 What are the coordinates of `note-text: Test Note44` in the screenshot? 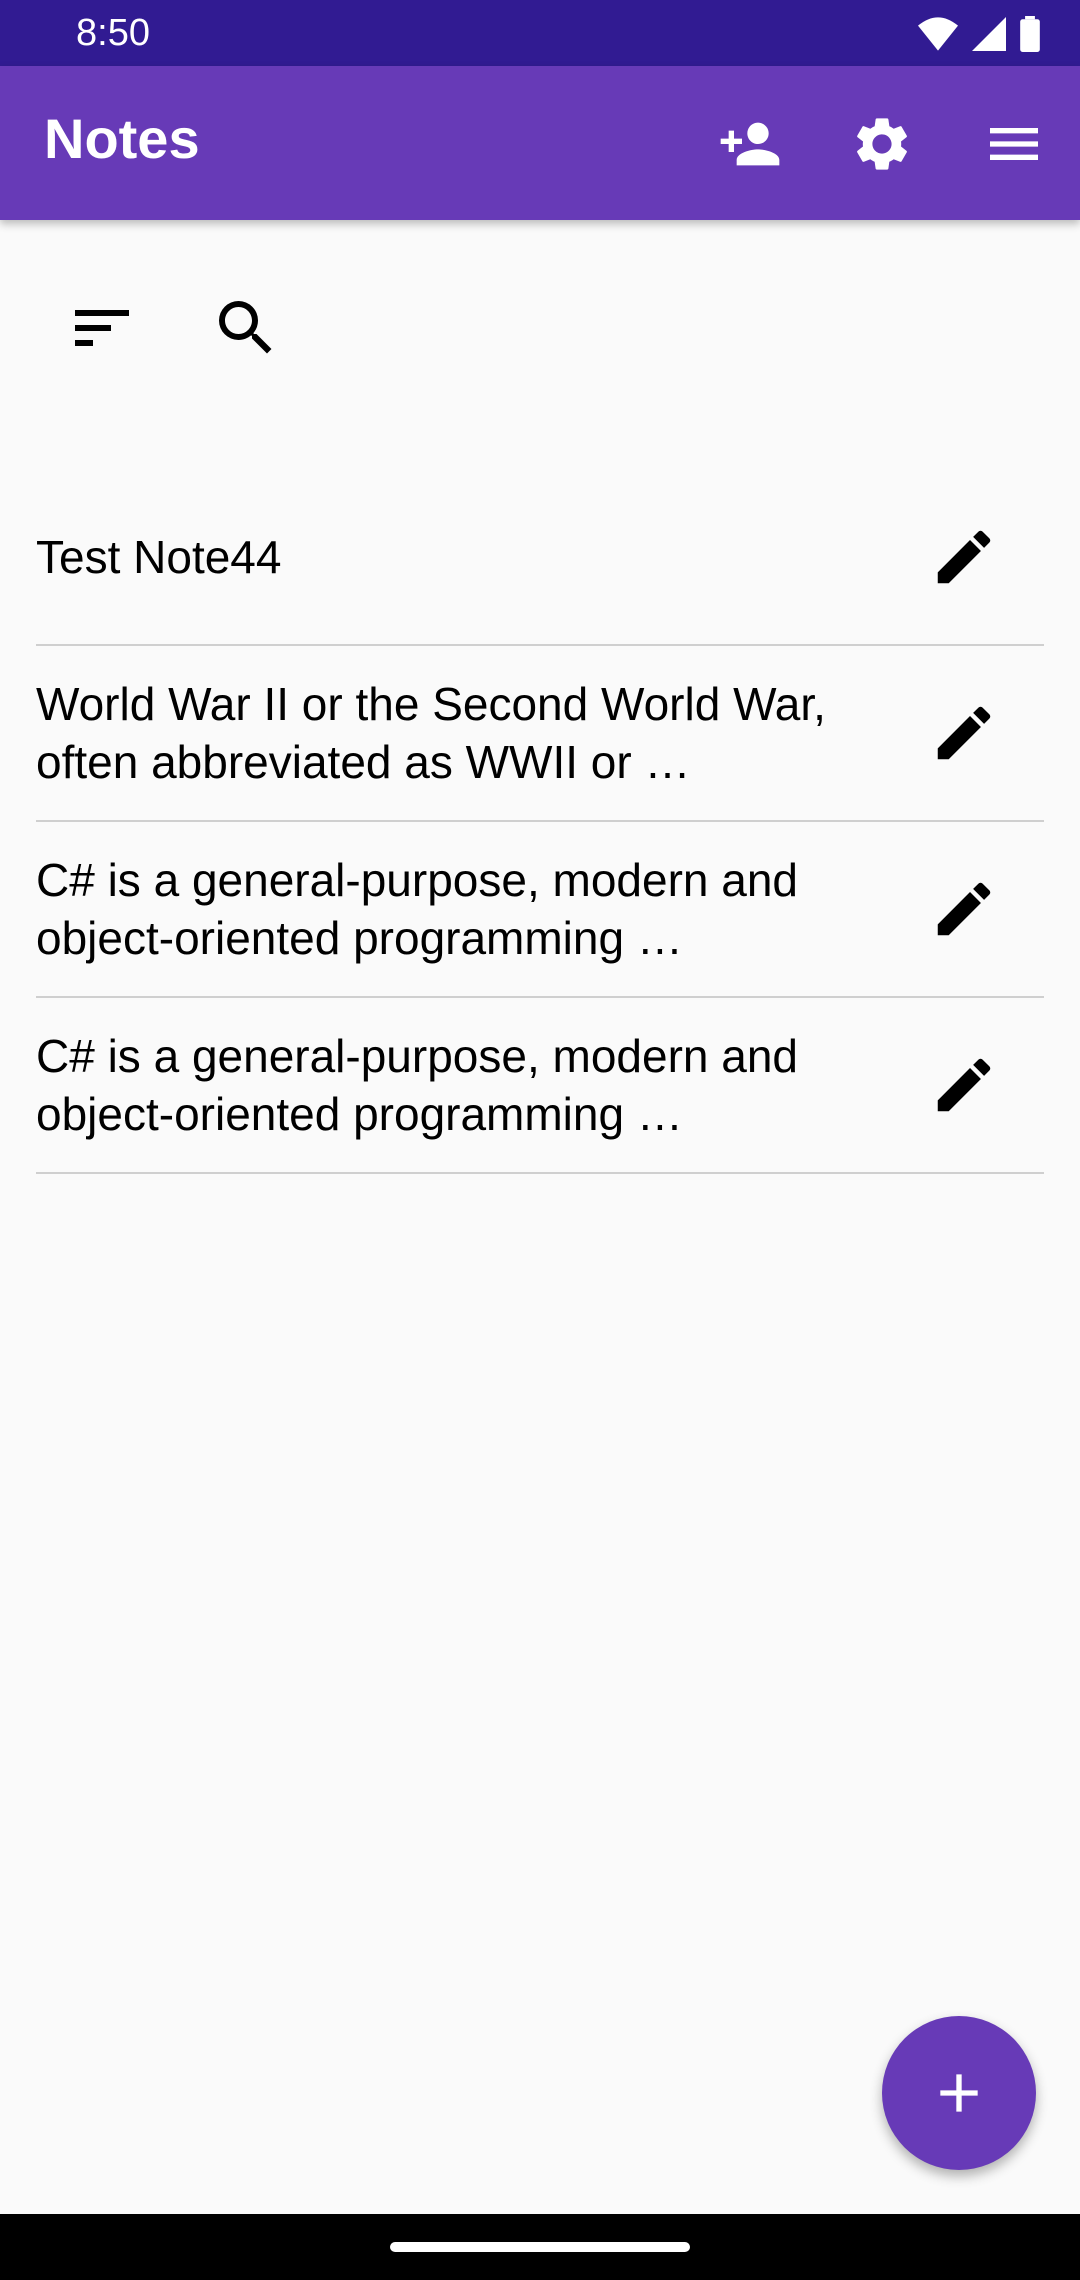 It's located at (159, 557).